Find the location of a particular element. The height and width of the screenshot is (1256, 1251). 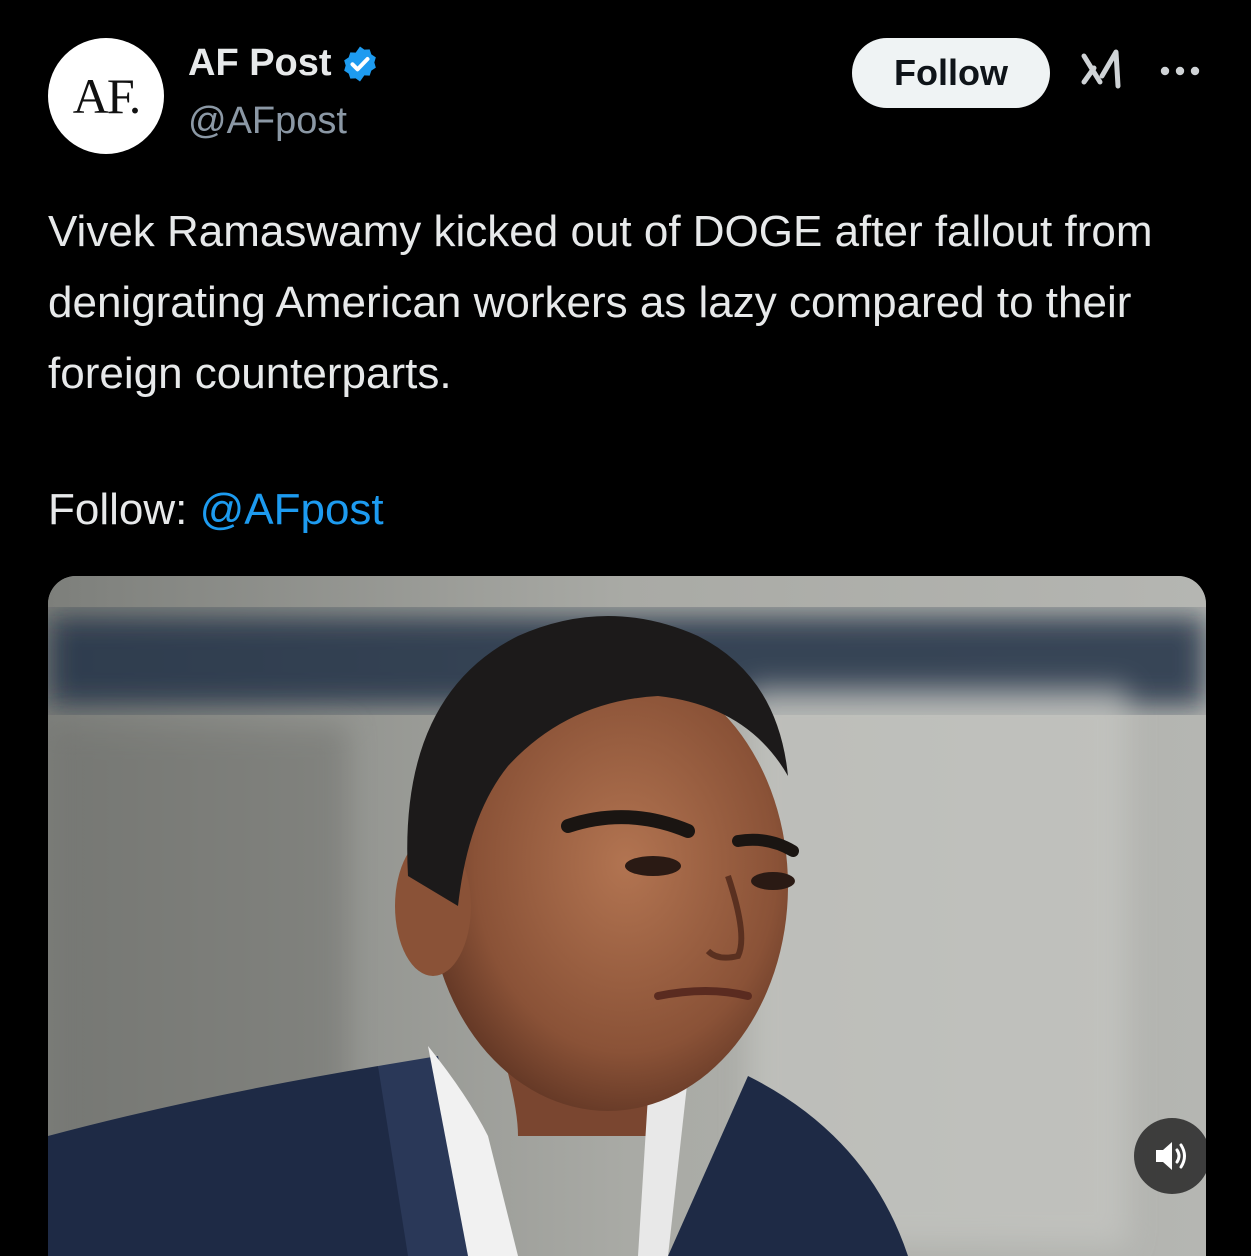

grok-icon is located at coordinates (1101, 69).